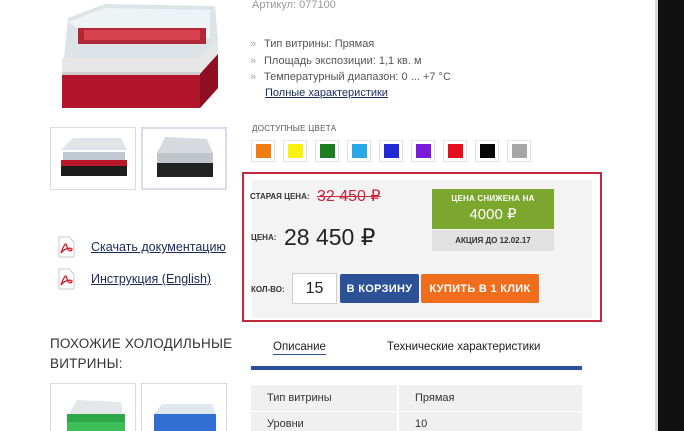 The image size is (684, 431). Describe the element at coordinates (299, 348) in the screenshot. I see `tab-description: Описание` at that location.